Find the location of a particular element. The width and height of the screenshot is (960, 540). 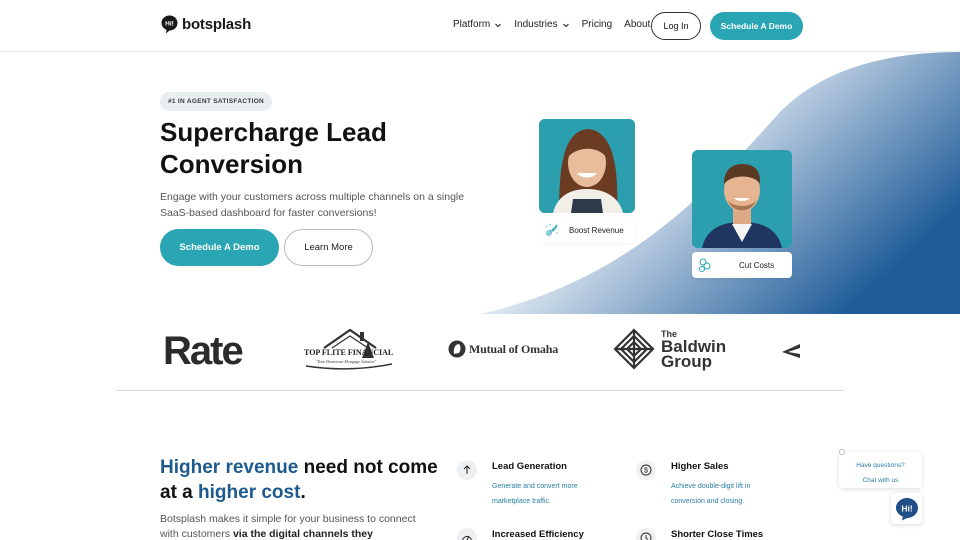

chat-prompt-line1: Have questions? is located at coordinates (880, 465).